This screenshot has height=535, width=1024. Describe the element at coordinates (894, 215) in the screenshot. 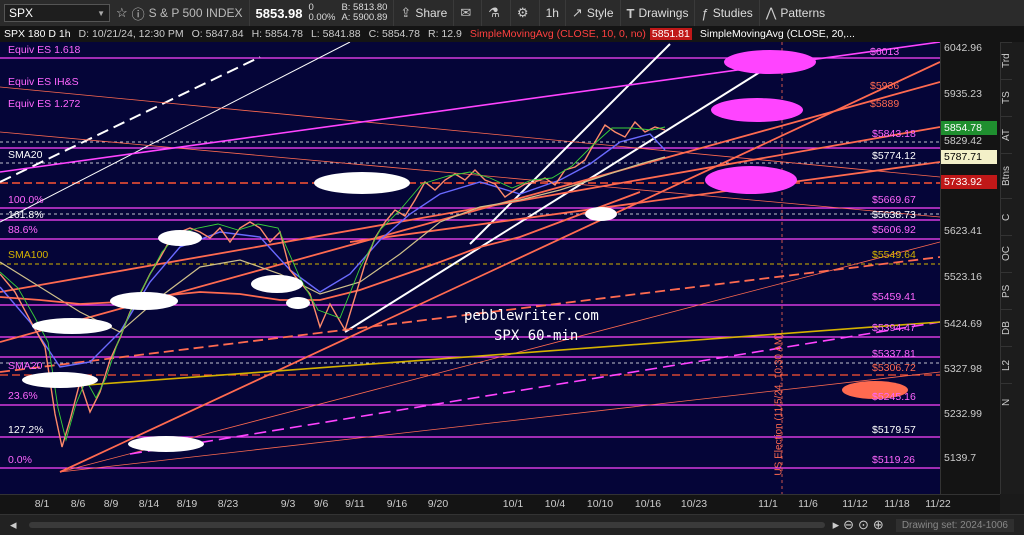

I see `level-5638: $5638.73` at that location.